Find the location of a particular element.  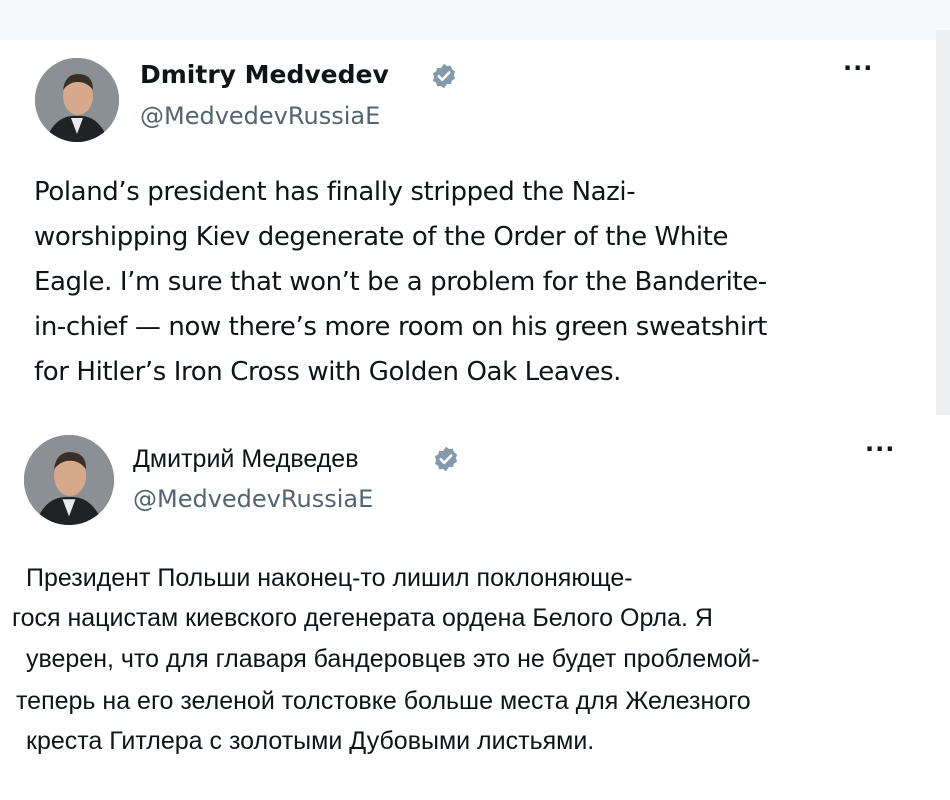

author-name: Дмитрий Медведев is located at coordinates (246, 459).